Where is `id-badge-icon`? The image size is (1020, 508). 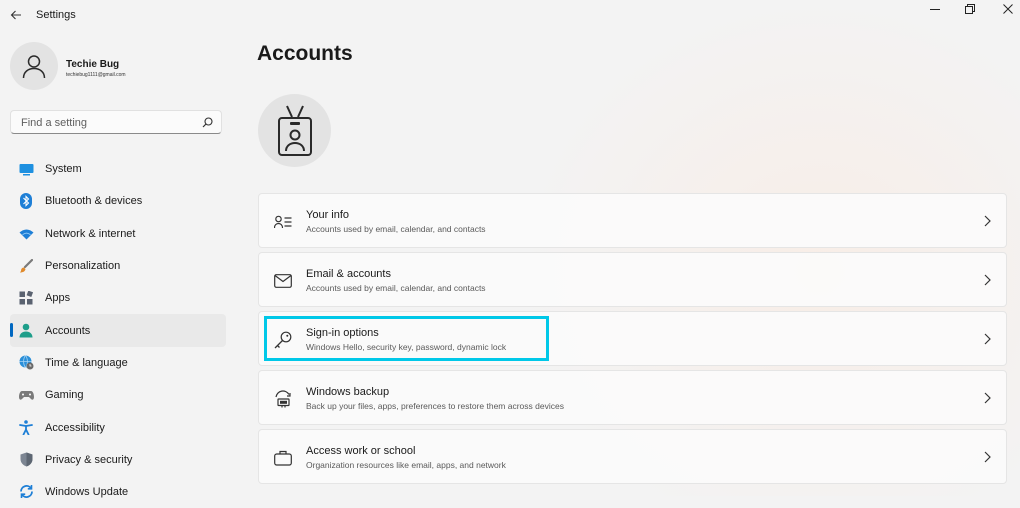 id-badge-icon is located at coordinates (294, 130).